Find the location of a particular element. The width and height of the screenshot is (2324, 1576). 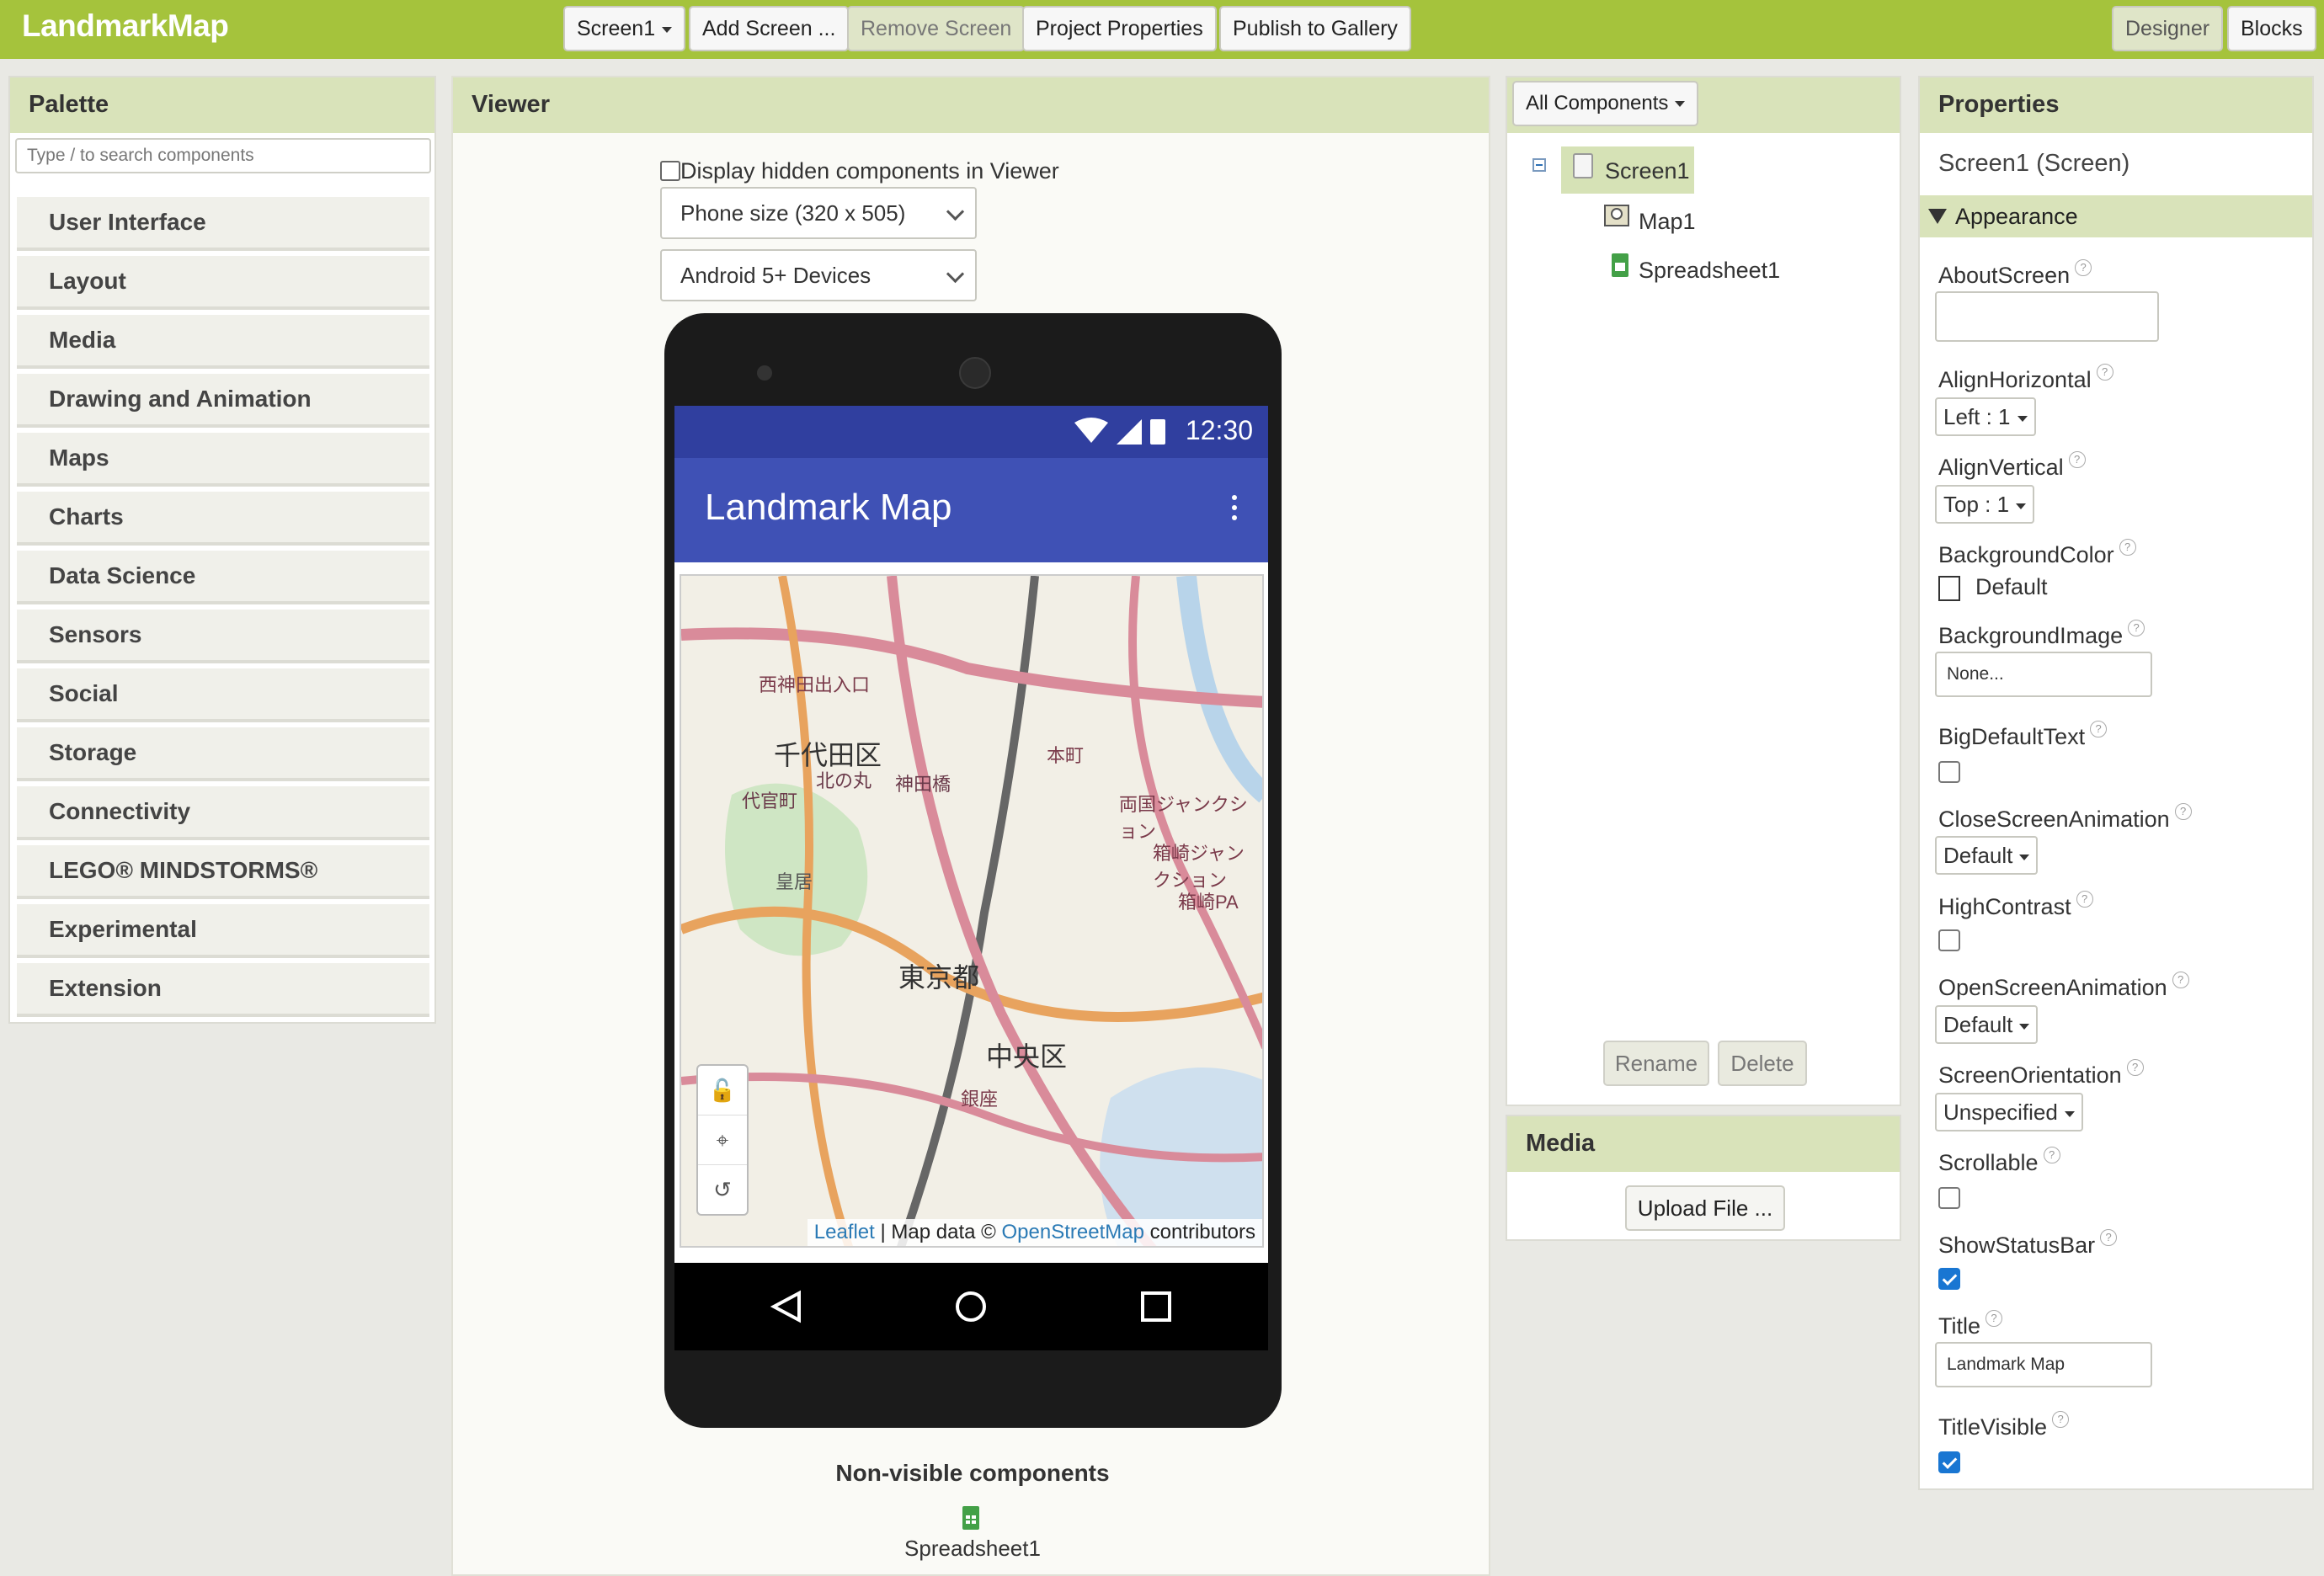

viewer-title: Viewer is located at coordinates (511, 104).